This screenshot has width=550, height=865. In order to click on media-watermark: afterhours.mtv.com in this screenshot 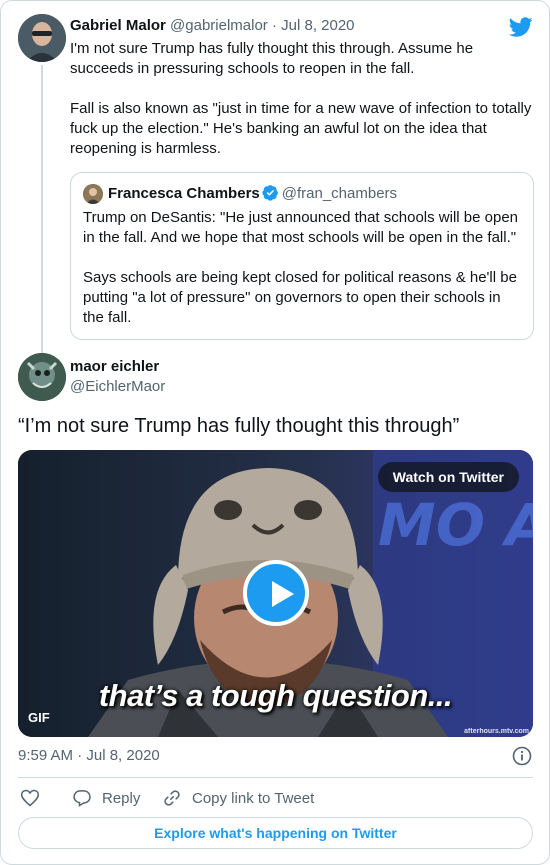, I will do `click(496, 731)`.